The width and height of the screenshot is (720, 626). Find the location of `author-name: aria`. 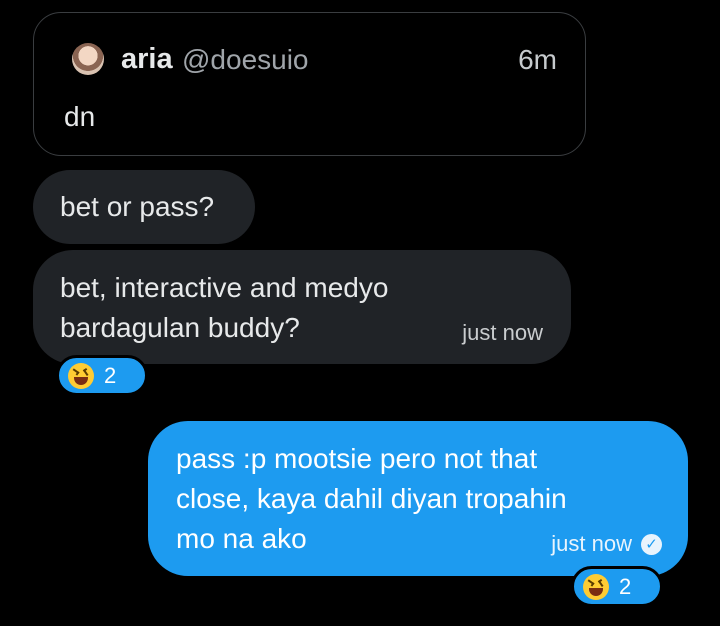

author-name: aria is located at coordinates (147, 59).